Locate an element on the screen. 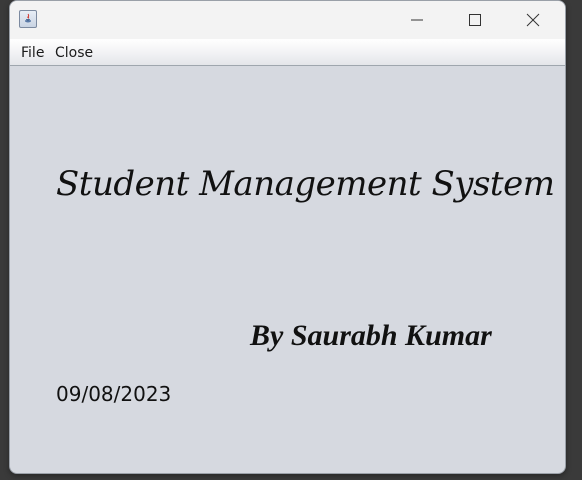 The height and width of the screenshot is (480, 582). author-label: By Saurabh Kumar is located at coordinates (371, 335).